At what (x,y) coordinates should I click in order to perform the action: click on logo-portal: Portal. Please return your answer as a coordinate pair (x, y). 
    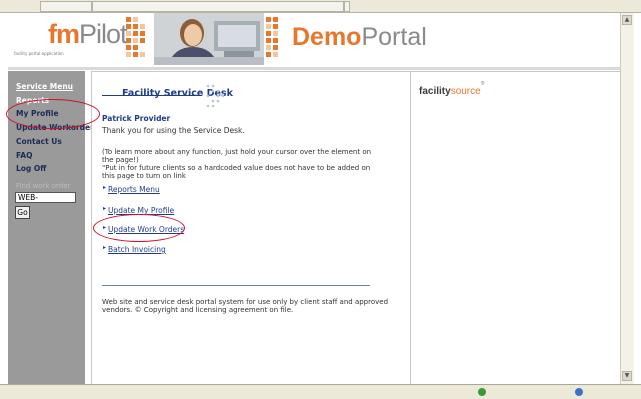
    Looking at the image, I should click on (394, 37).